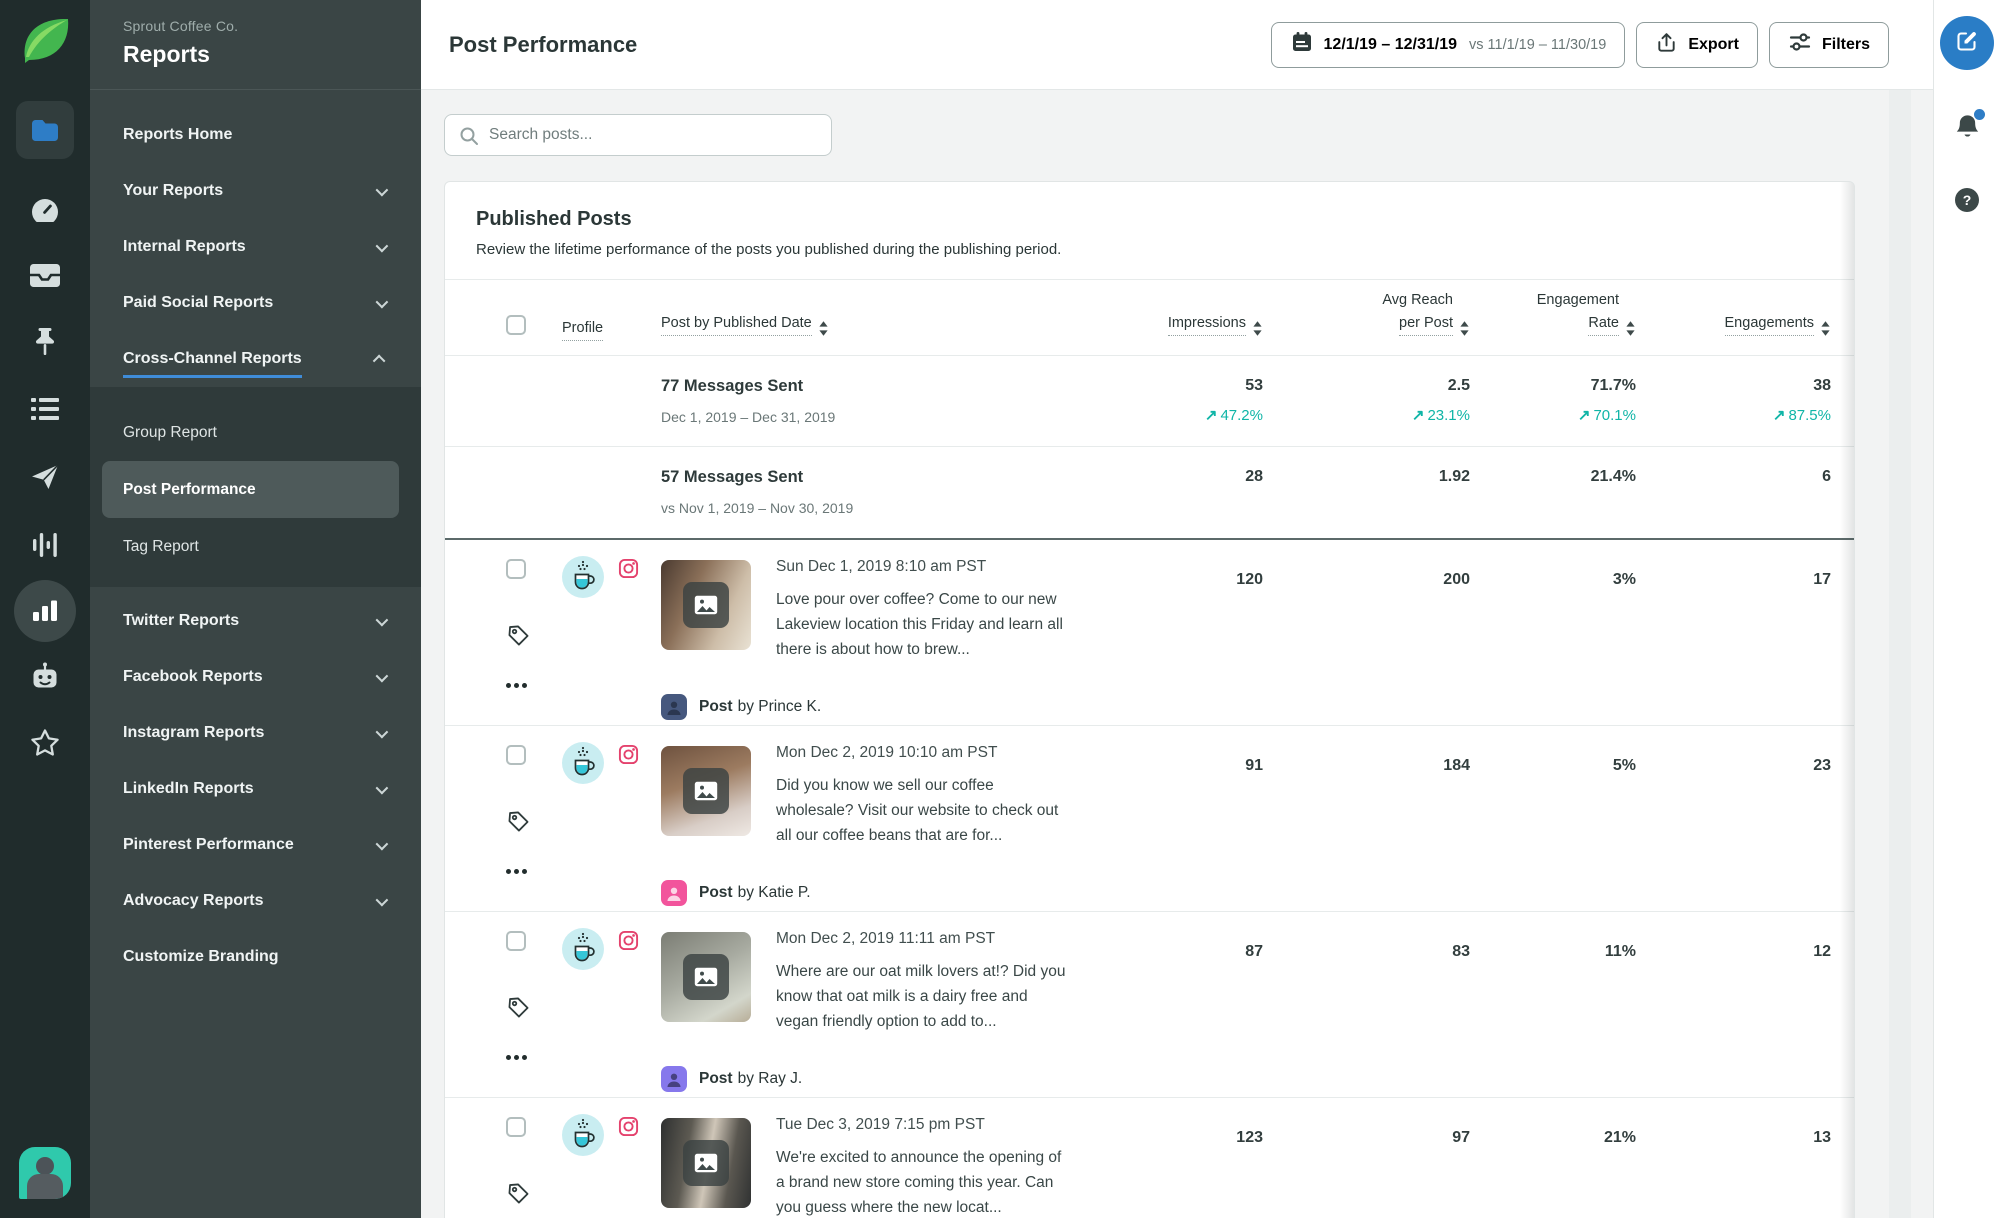 This screenshot has height=1218, width=2000. Describe the element at coordinates (1456, 579) in the screenshot. I see `avg-reach-value: 200` at that location.